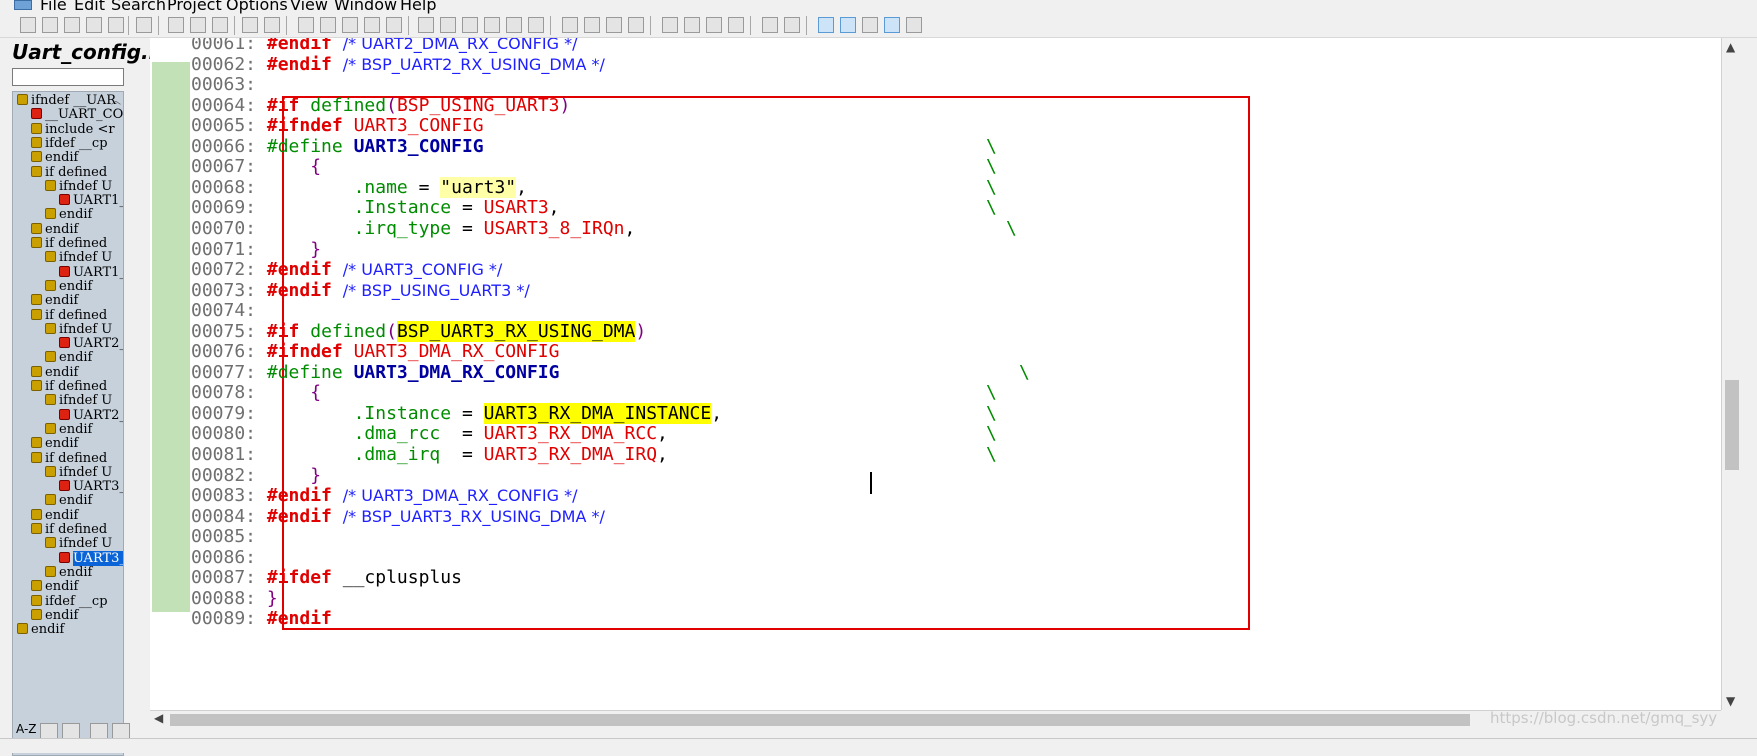 The image size is (1757, 756). Describe the element at coordinates (1732, 425) in the screenshot. I see `vertical-scroll-thumb` at that location.